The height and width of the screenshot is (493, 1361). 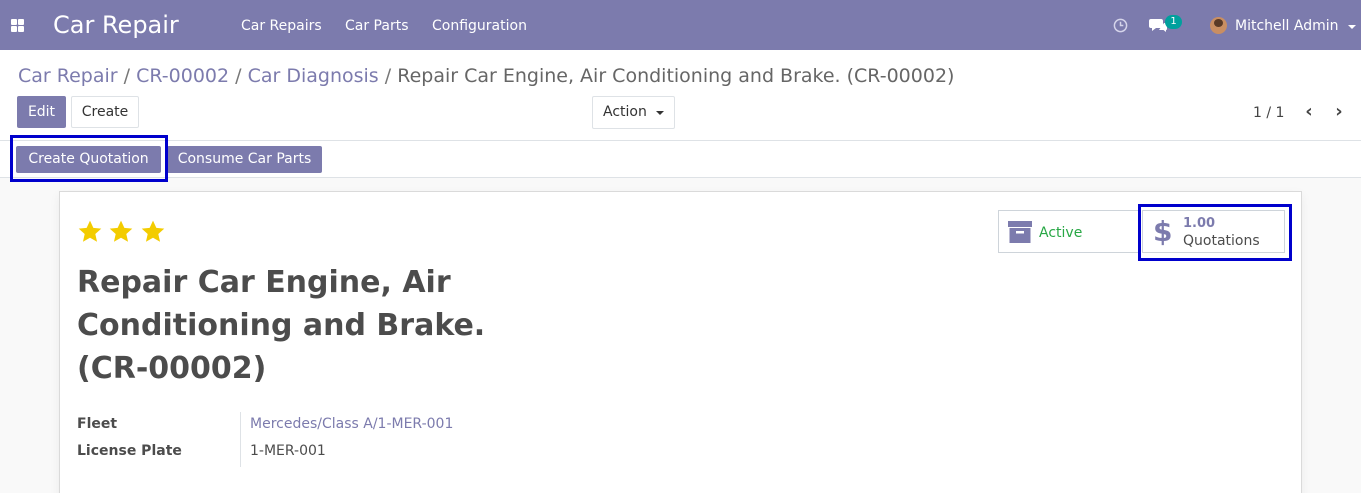 I want to click on app-title: Car Repair, so click(x=116, y=25).